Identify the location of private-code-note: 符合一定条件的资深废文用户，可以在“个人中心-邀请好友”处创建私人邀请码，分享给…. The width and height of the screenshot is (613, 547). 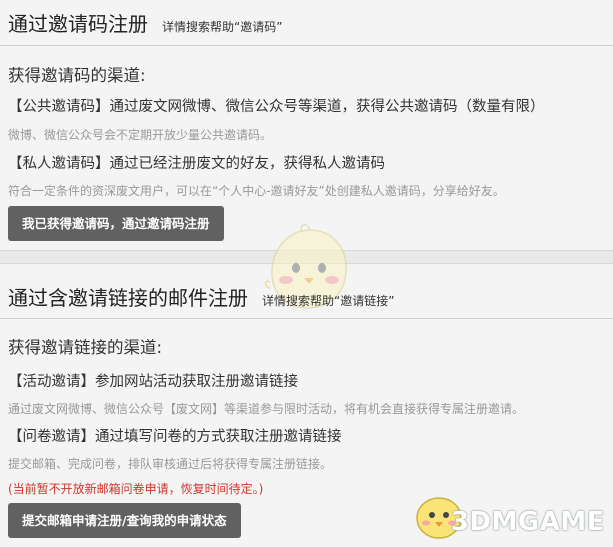
(256, 191).